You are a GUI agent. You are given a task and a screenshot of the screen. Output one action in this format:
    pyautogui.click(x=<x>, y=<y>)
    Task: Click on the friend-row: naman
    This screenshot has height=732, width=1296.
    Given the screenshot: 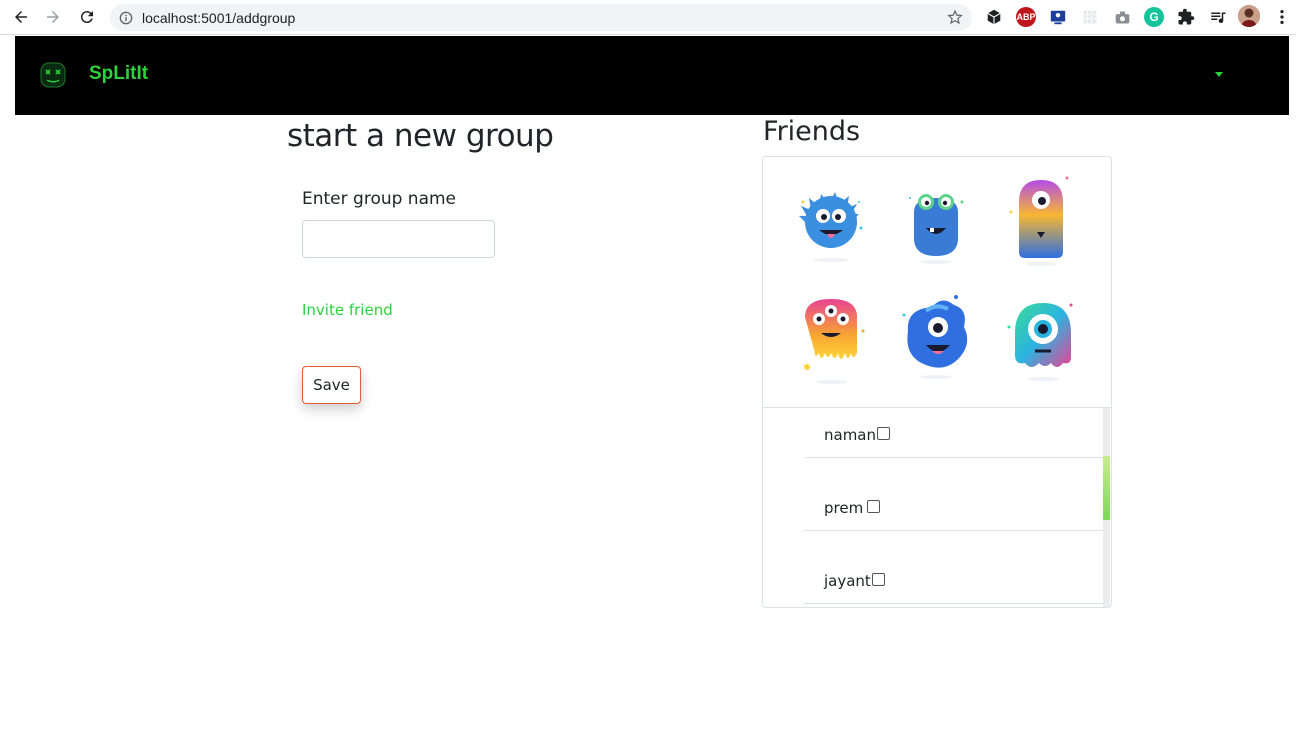 What is the action you would take?
    pyautogui.click(x=954, y=433)
    